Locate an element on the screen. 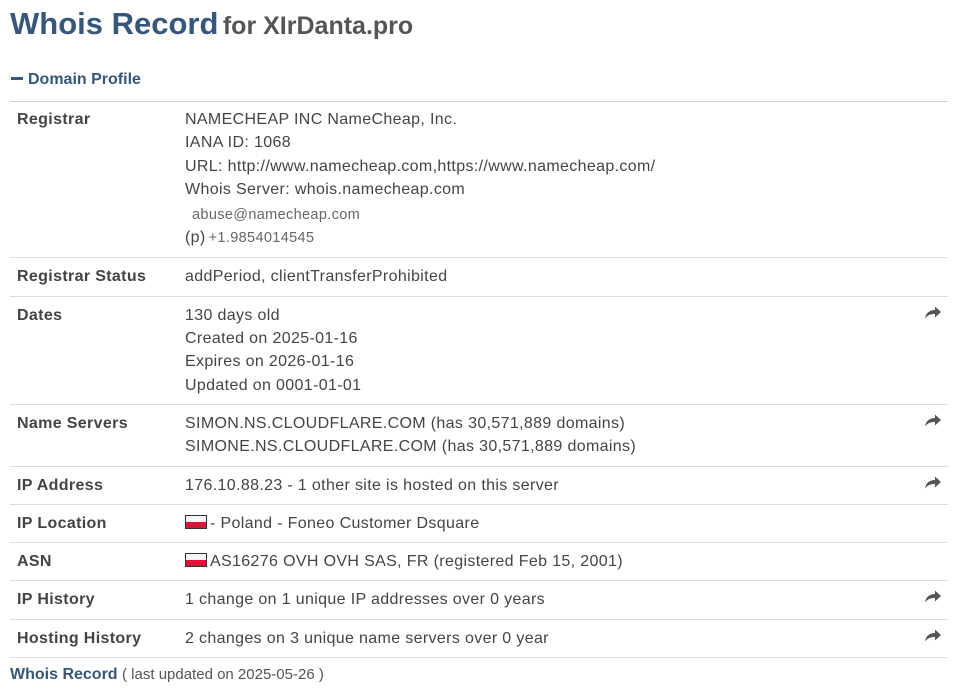 The image size is (960, 693). registrar-iana: IANA ID: 1068 is located at coordinates (238, 143).